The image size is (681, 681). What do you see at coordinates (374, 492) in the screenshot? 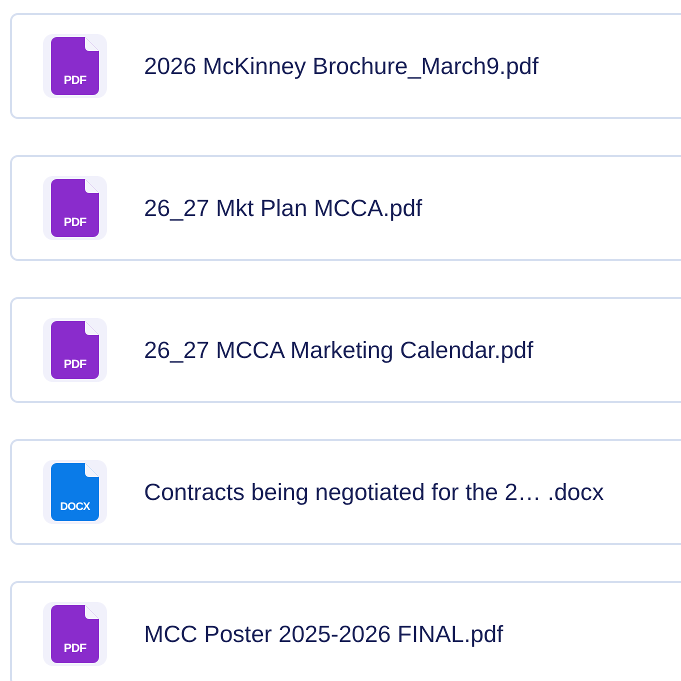
I see `file-name: Contracts being negotiated for the 2… .docx` at bounding box center [374, 492].